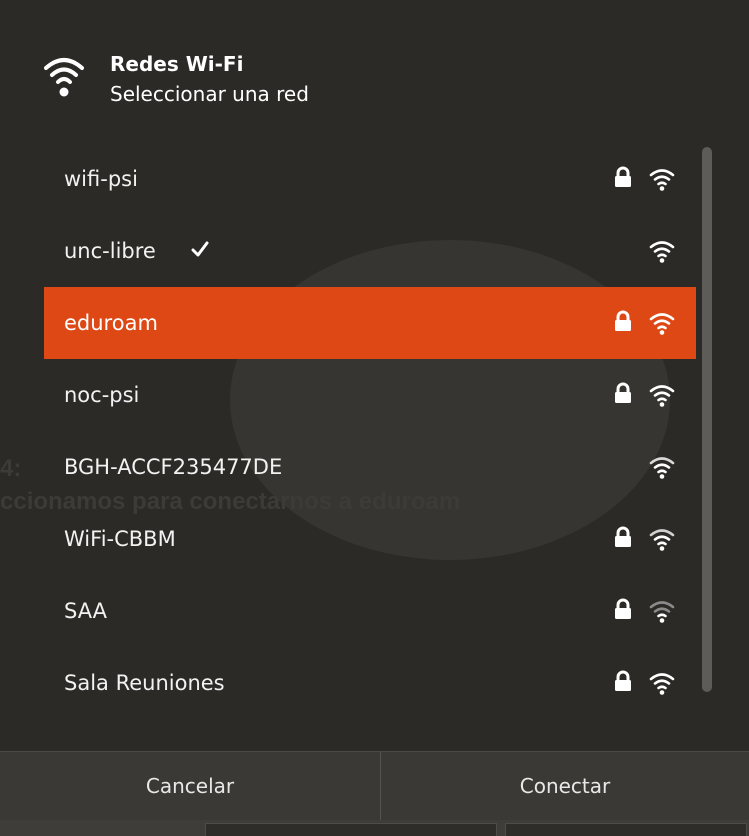 This screenshot has height=836, width=749. I want to click on network-name: noc-psi, so click(102, 395).